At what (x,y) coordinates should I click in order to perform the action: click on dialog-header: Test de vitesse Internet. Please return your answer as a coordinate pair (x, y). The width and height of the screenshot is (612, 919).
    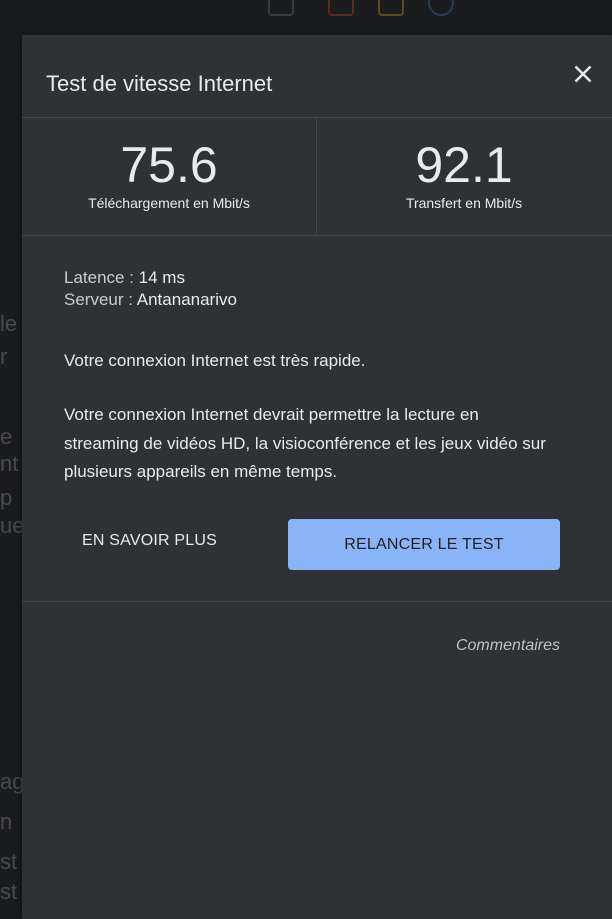
    Looking at the image, I should click on (317, 76).